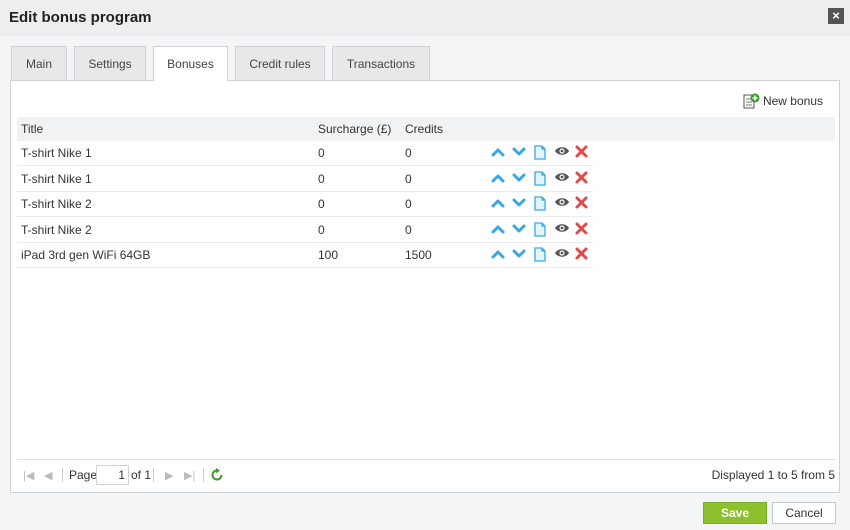 This screenshot has height=530, width=850. What do you see at coordinates (773, 475) in the screenshot?
I see `displayed-count: Displayed 1 to 5 from 5` at bounding box center [773, 475].